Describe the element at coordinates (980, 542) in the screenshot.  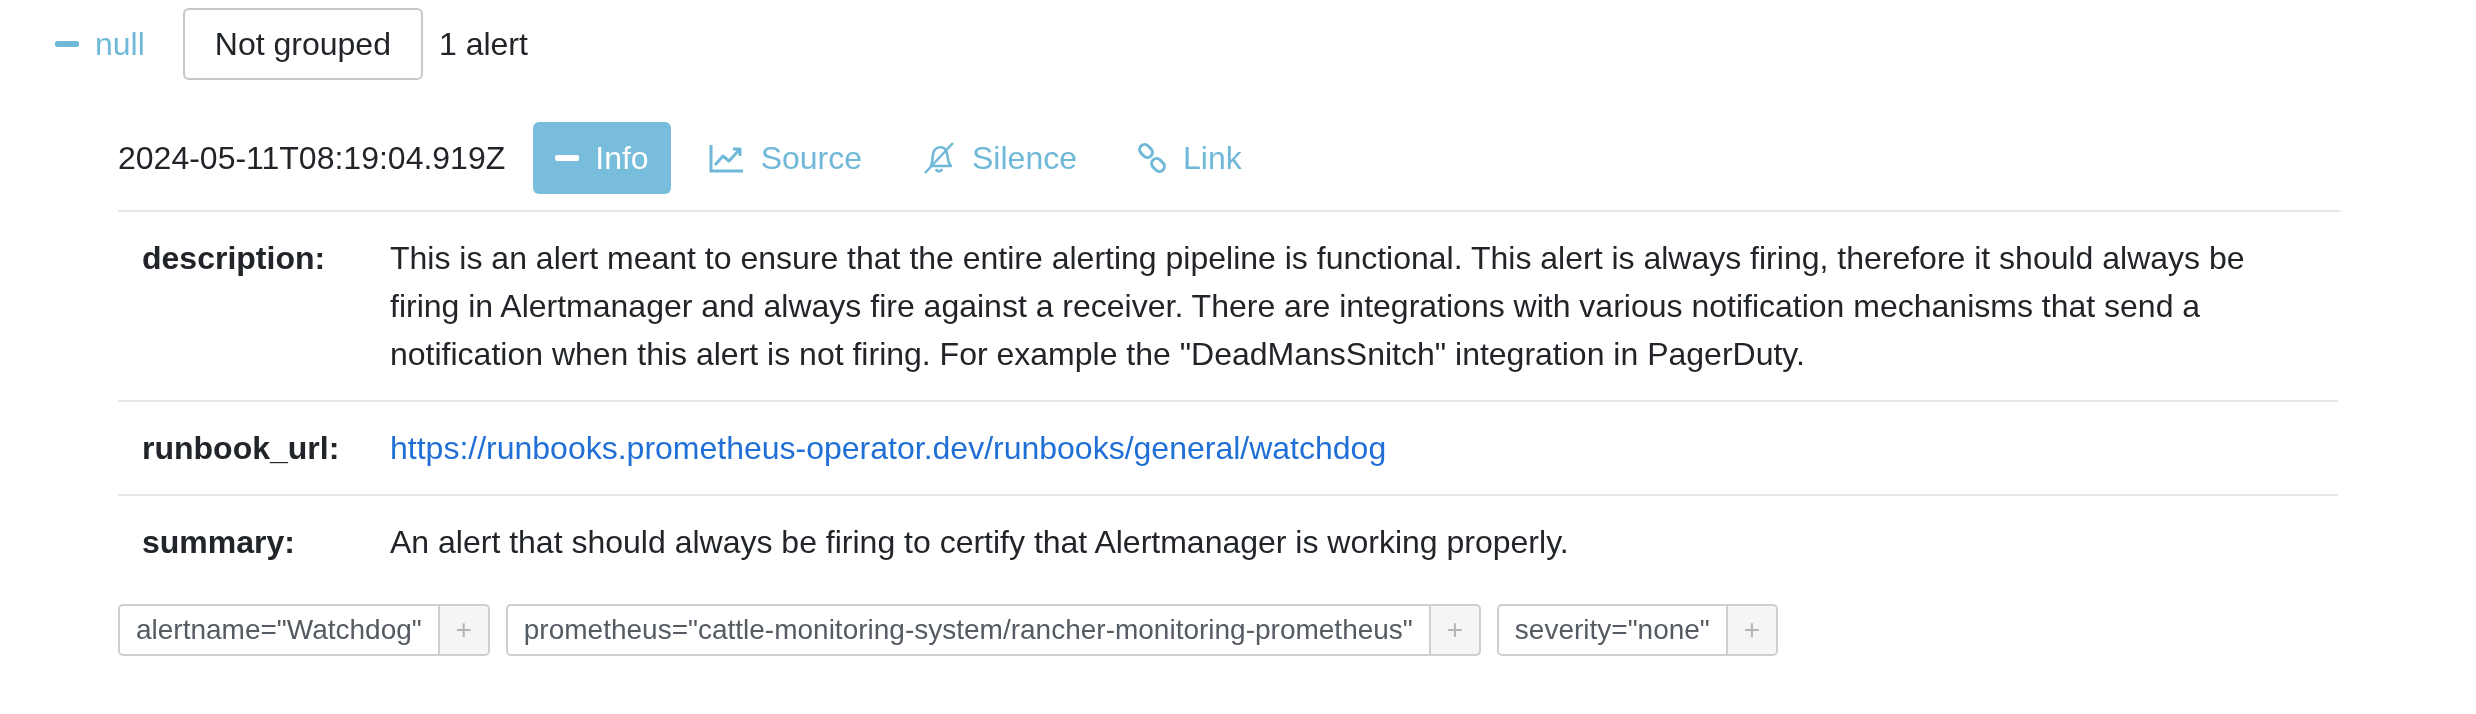
I see `annotation-value: An alert that should always be firing to certify that Alertmanager is working properly.` at that location.